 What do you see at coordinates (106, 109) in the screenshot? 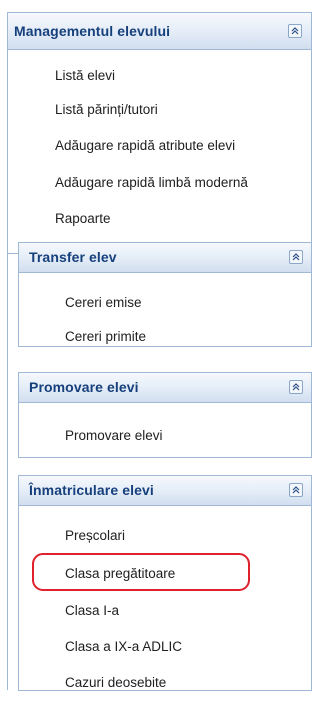
I see `menu-item-lista-parinti: Listă părinți/tutori` at bounding box center [106, 109].